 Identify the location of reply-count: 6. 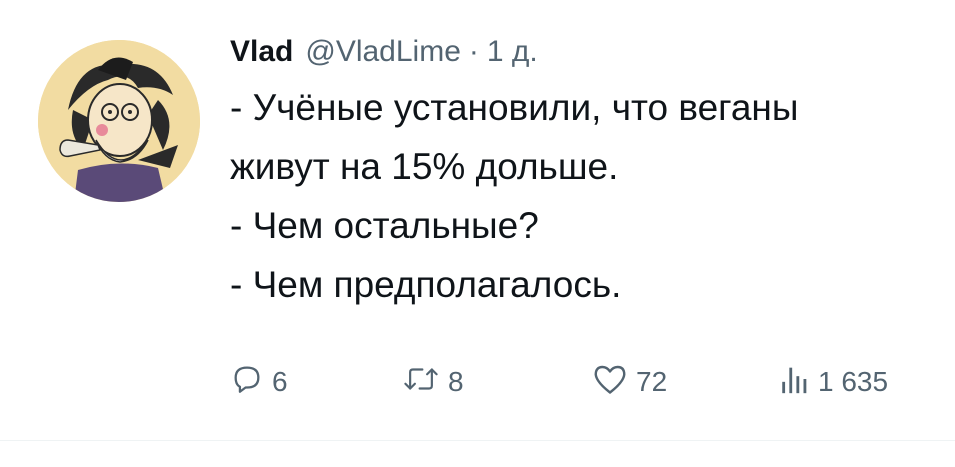
(280, 381).